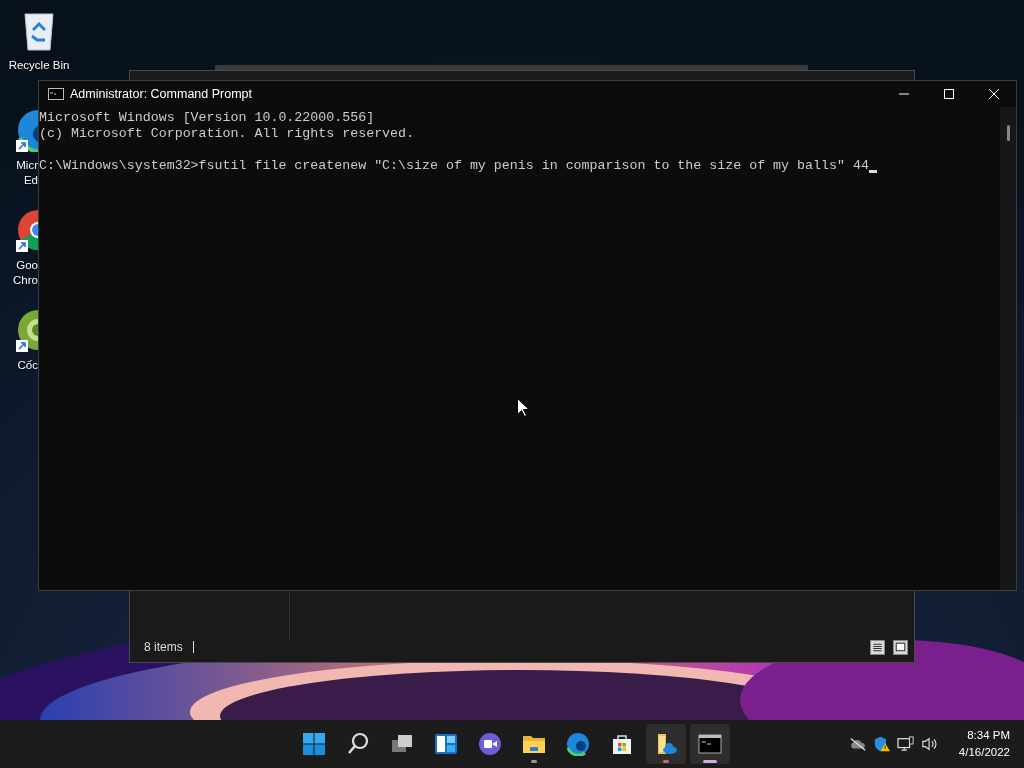 This screenshot has width=1024, height=768. What do you see at coordinates (984, 744) in the screenshot?
I see `clock: 8:34 PM 4/16/2022` at bounding box center [984, 744].